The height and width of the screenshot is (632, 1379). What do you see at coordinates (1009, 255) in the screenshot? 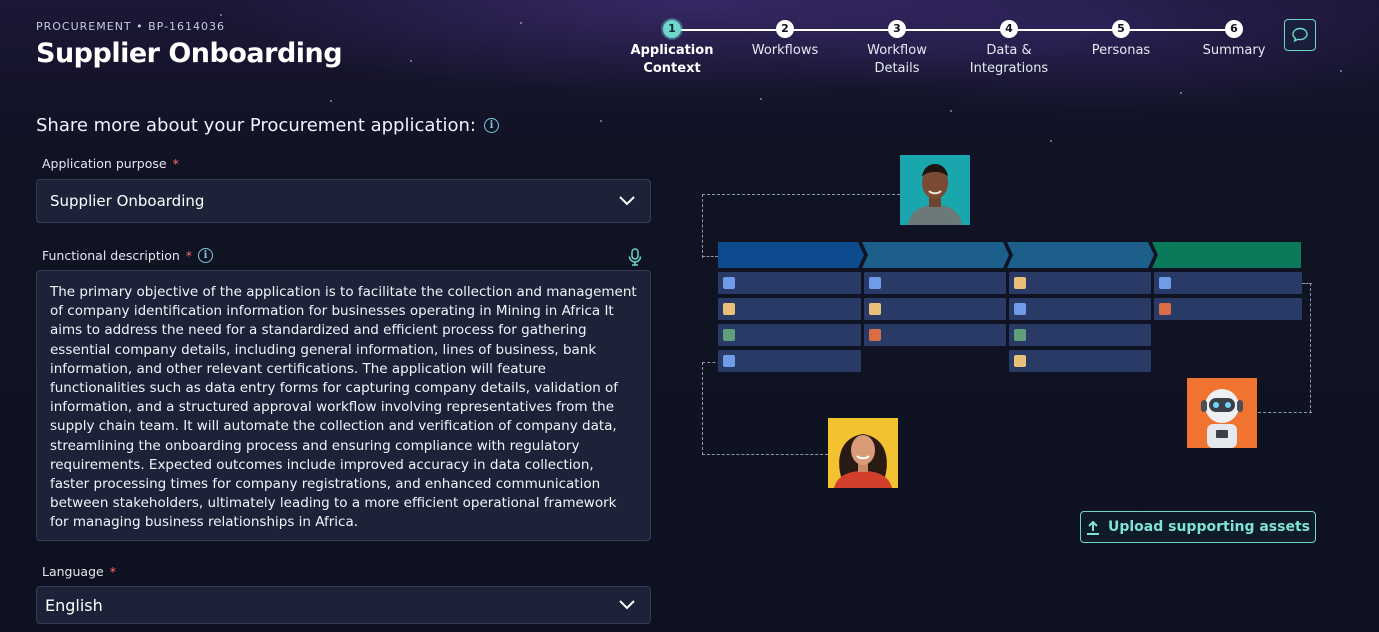
I see `process-chevrons` at bounding box center [1009, 255].